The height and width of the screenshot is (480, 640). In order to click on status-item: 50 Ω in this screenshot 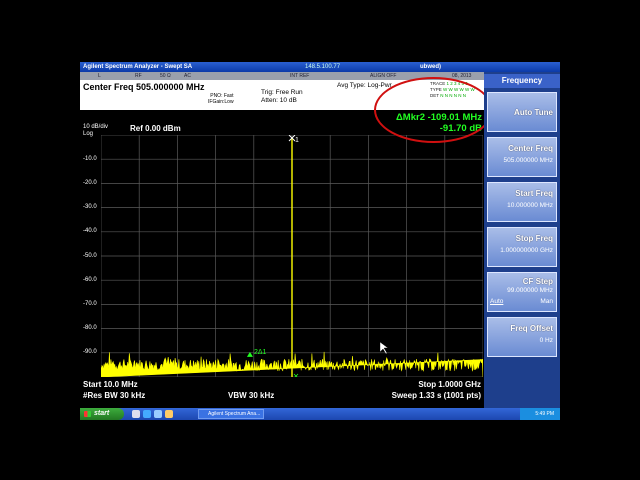, I will do `click(165, 76)`.